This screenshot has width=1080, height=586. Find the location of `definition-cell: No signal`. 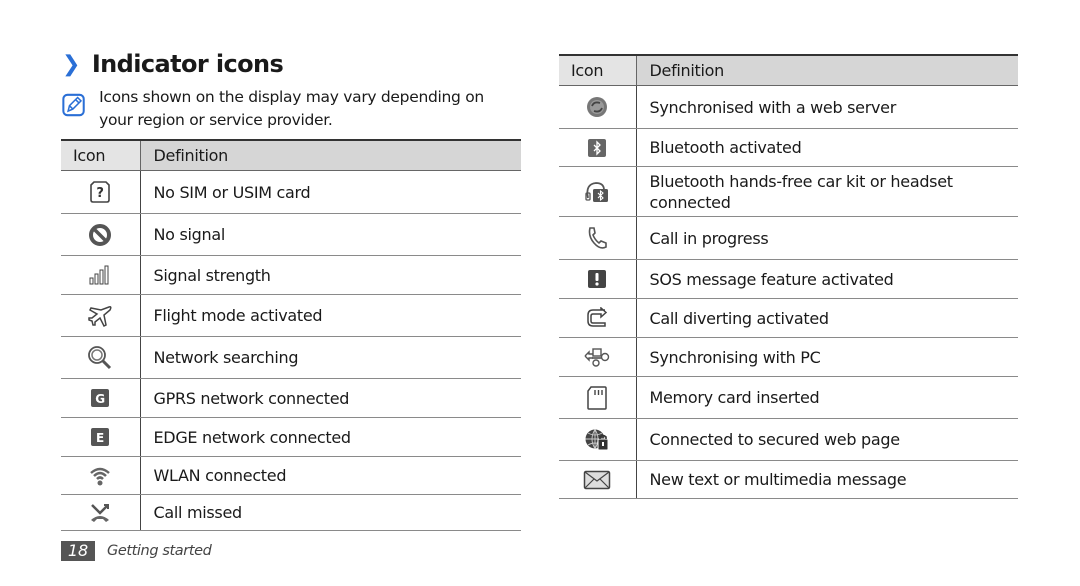

definition-cell: No signal is located at coordinates (330, 234).